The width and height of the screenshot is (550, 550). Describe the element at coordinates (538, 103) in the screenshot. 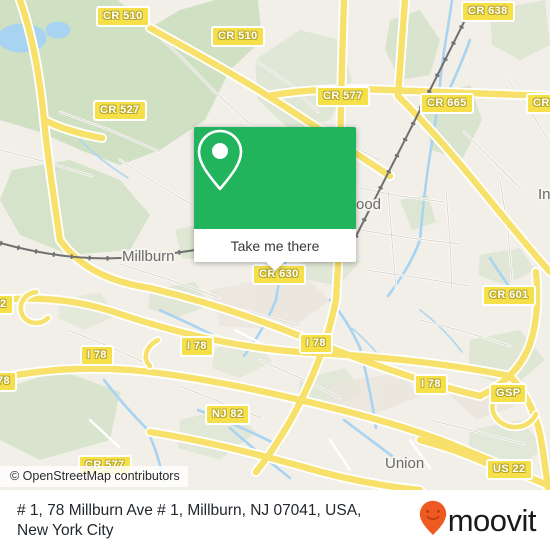

I see `road-shield: CR` at that location.